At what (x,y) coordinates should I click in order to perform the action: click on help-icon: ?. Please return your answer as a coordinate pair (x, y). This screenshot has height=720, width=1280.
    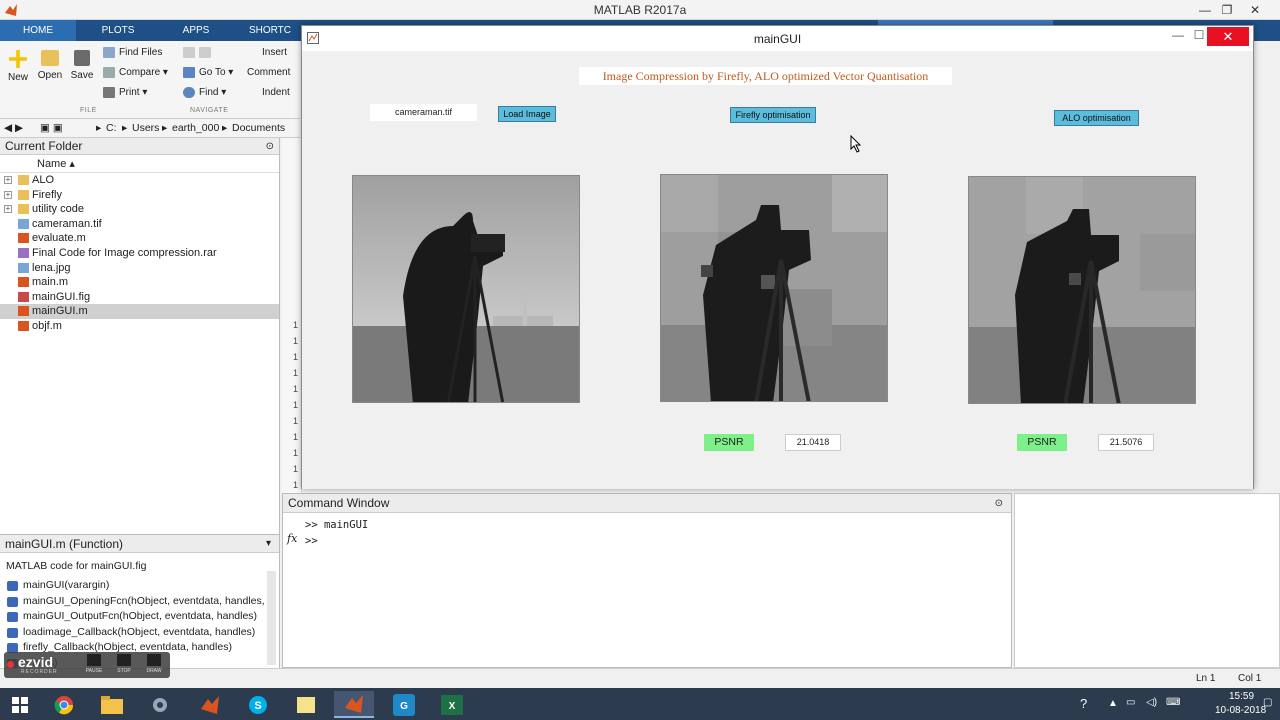
    Looking at the image, I should click on (1083, 703).